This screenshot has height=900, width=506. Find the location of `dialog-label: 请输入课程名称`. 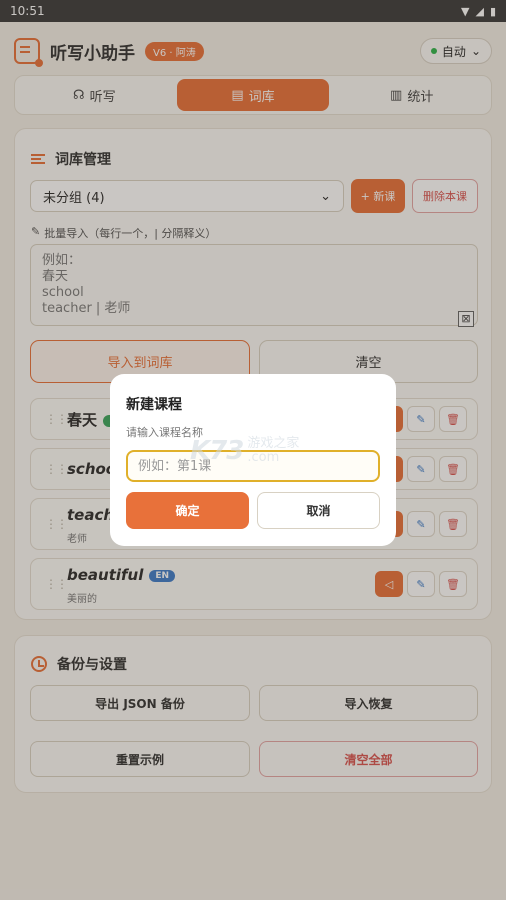

dialog-label: 请输入课程名称 is located at coordinates (164, 432).